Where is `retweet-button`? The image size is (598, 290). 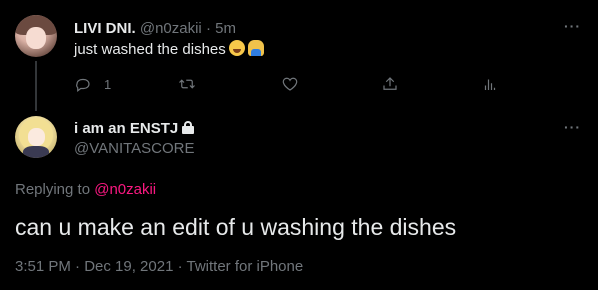
retweet-button is located at coordinates (187, 84).